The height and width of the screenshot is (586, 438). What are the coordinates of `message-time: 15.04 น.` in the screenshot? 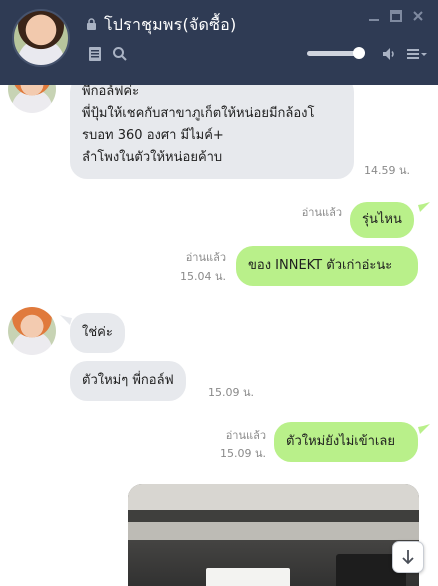 It's located at (202, 276).